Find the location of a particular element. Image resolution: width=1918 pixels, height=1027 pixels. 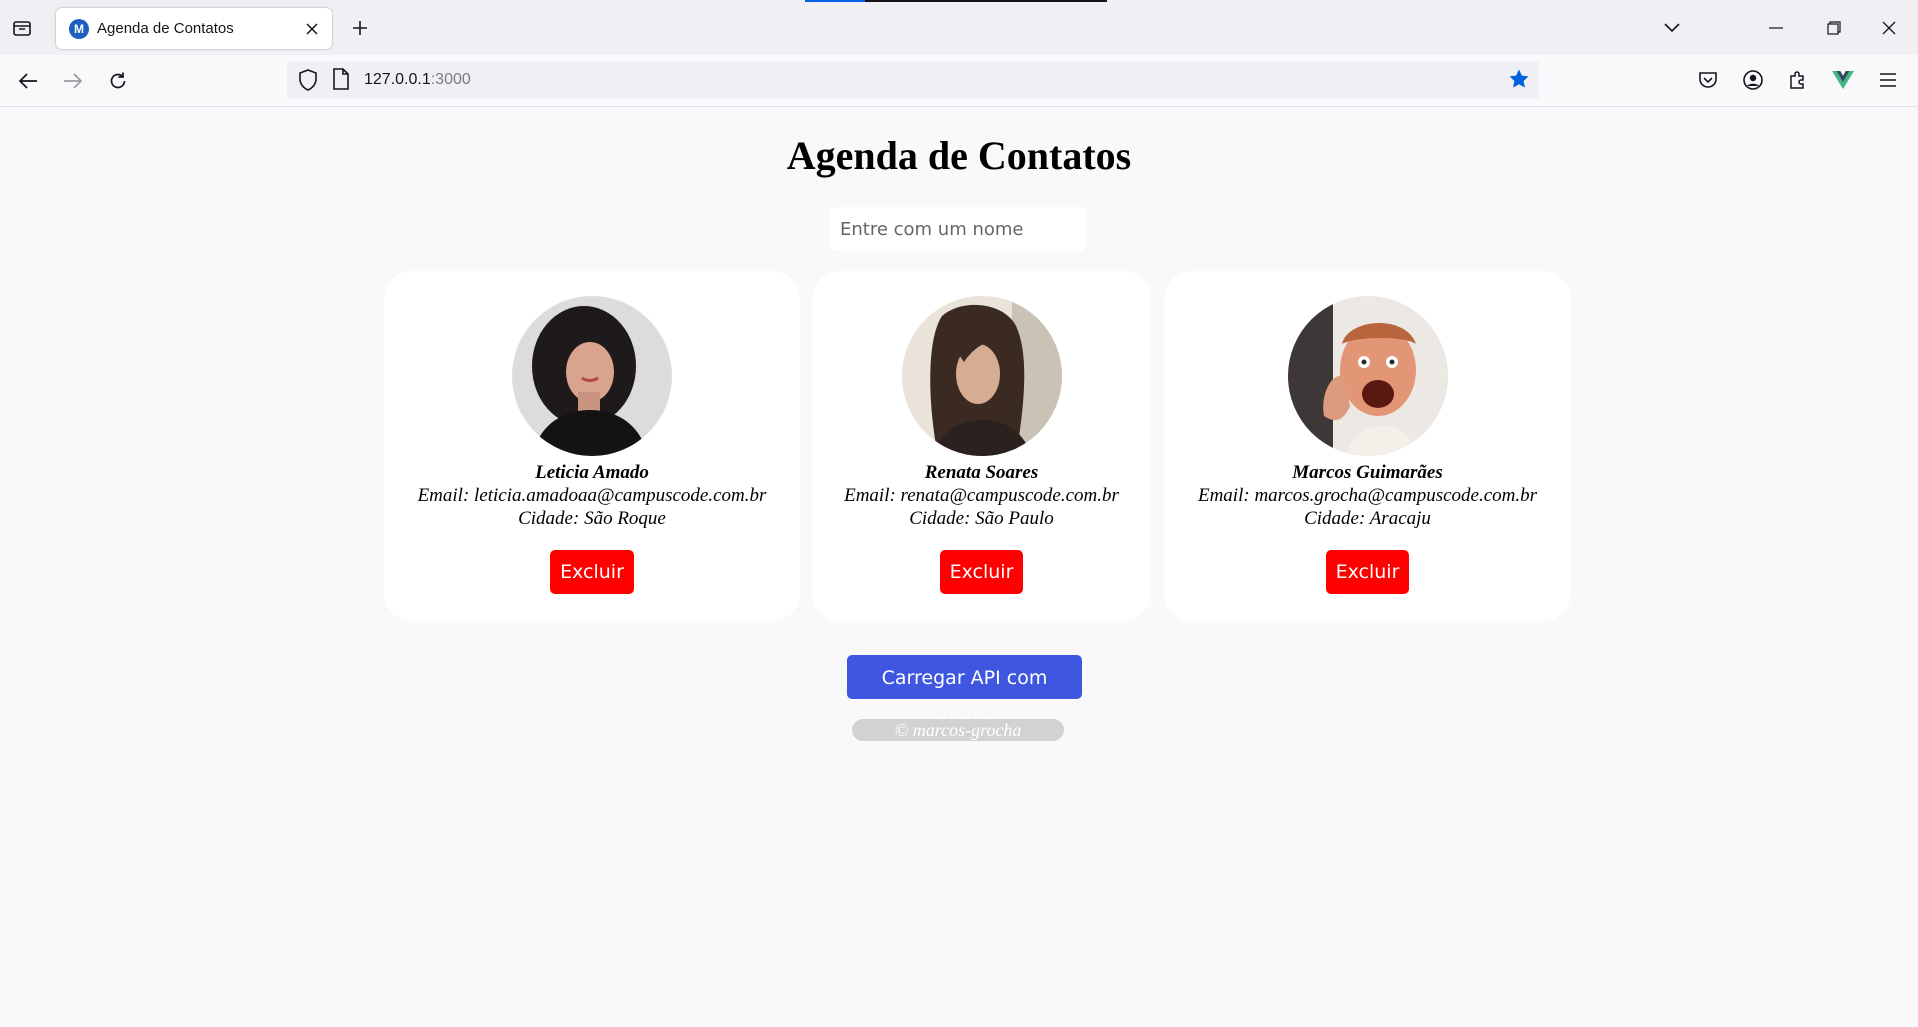

browser-tab: M Agenda de Contatos is located at coordinates (194, 28).